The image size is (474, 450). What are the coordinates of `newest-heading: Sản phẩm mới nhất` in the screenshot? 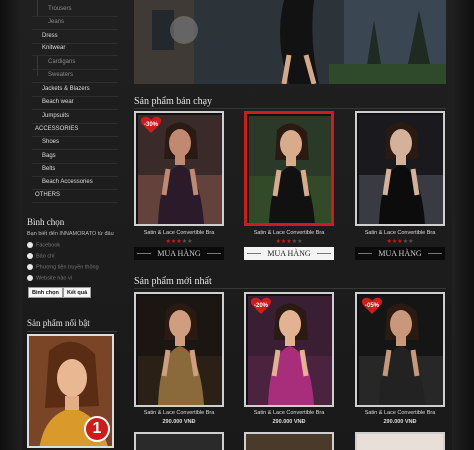 It's located at (173, 281).